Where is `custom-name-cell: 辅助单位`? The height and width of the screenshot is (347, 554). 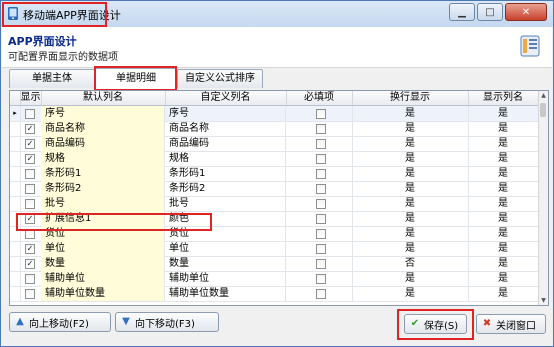
custom-name-cell: 辅助单位 is located at coordinates (225, 278).